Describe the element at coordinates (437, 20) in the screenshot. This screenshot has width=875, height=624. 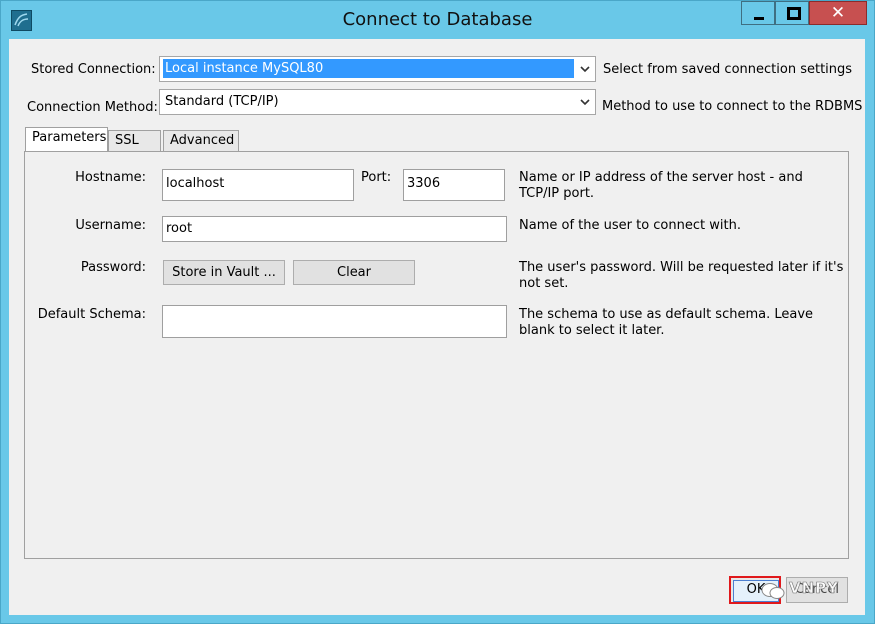
I see `title-bar: Connect to Database ✕` at that location.